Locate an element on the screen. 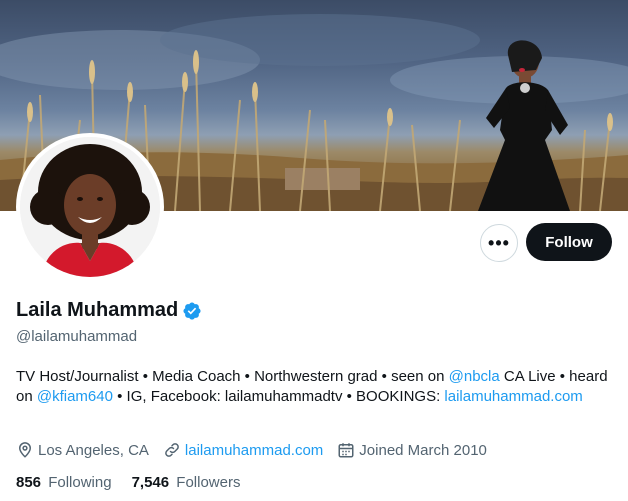 This screenshot has height=501, width=628. user-handle: @lailamuhammad is located at coordinates (77, 336).